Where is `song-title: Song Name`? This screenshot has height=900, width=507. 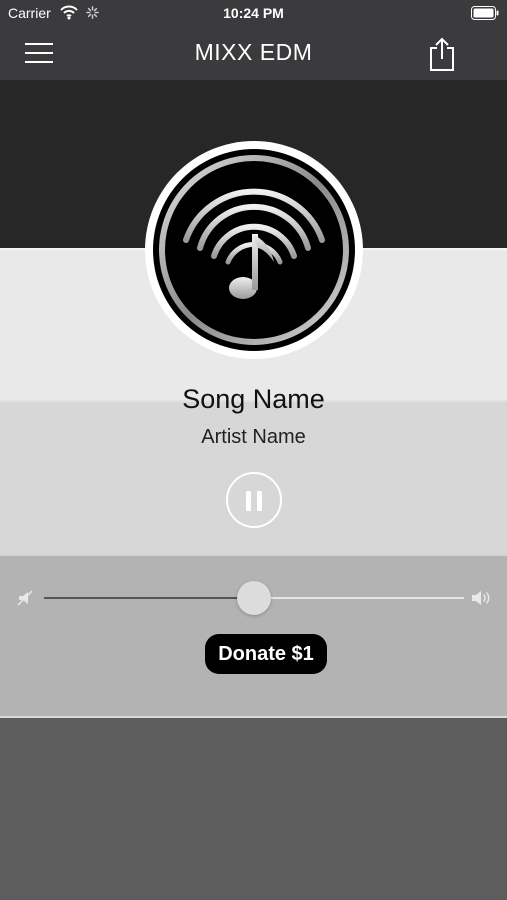 song-title: Song Name is located at coordinates (253, 399).